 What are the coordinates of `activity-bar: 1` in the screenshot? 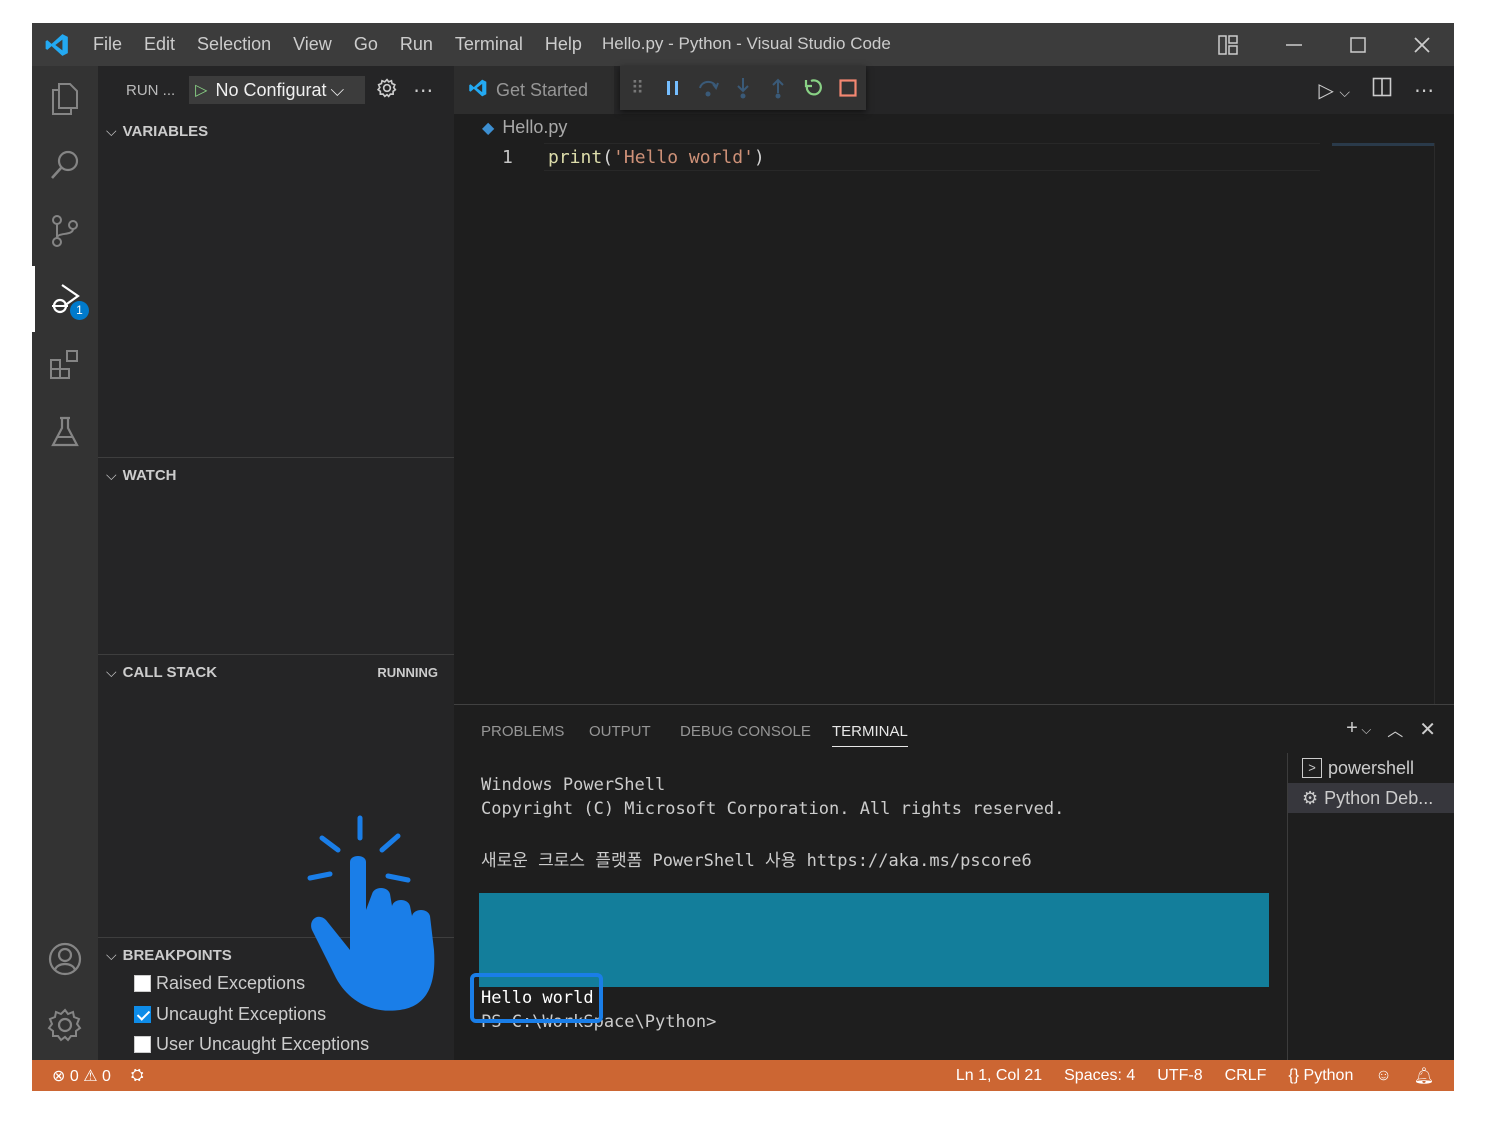 It's located at (65, 563).